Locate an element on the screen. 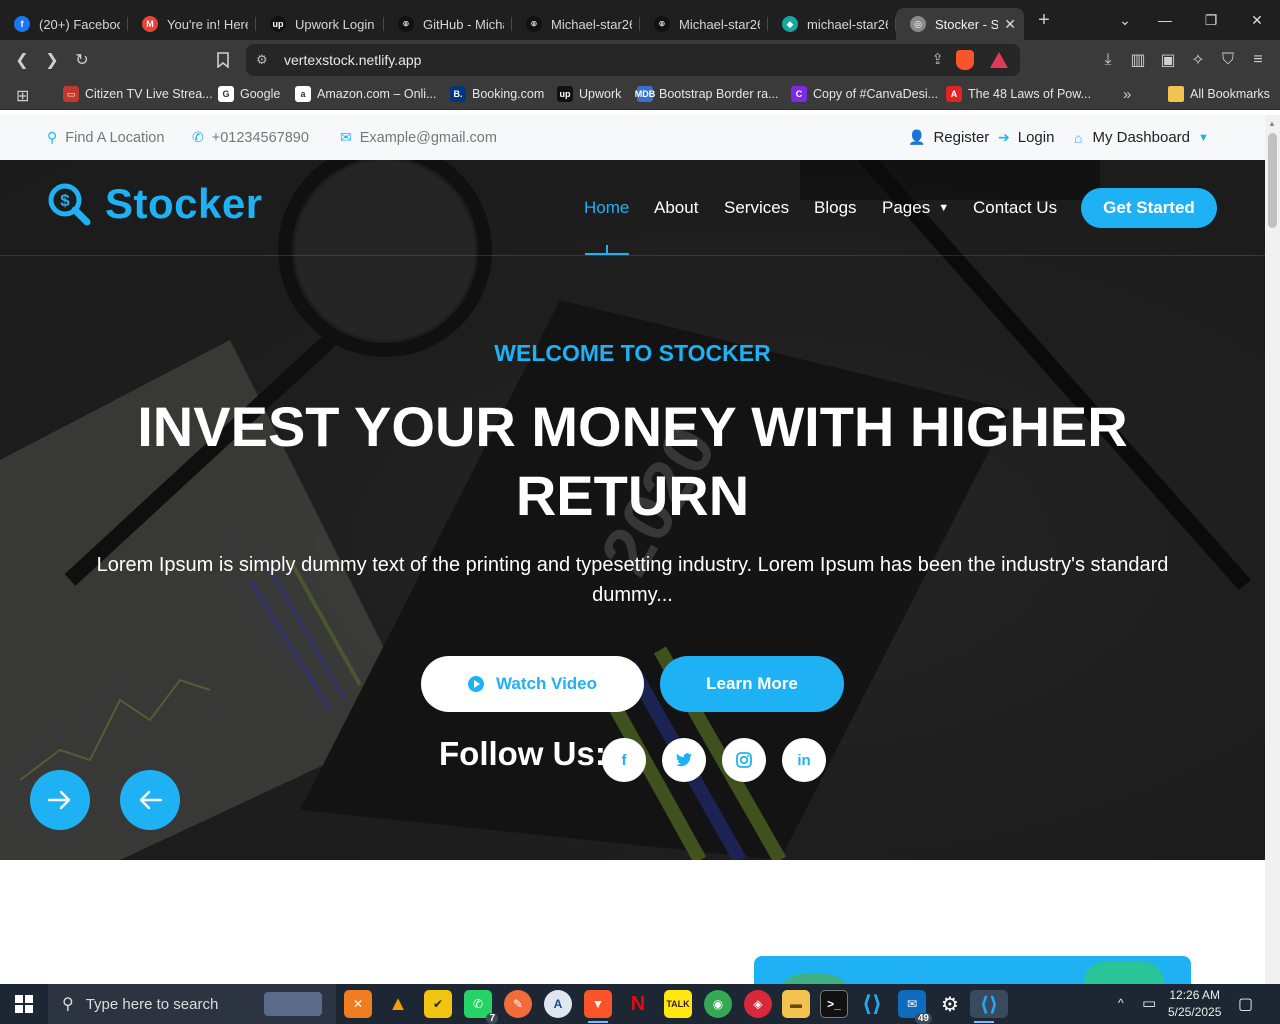  bookmark-item: B. Booking.com is located at coordinates (497, 94).